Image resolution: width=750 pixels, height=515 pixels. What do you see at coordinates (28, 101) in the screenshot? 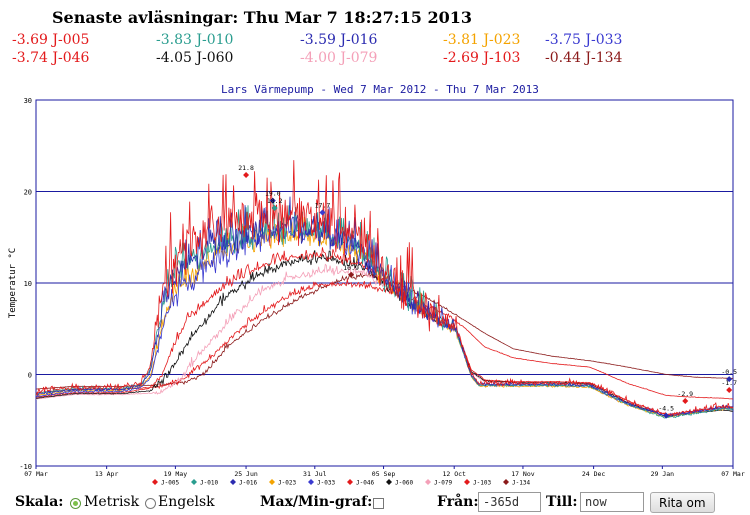
I see `y-tick-label: 30` at bounding box center [28, 101].